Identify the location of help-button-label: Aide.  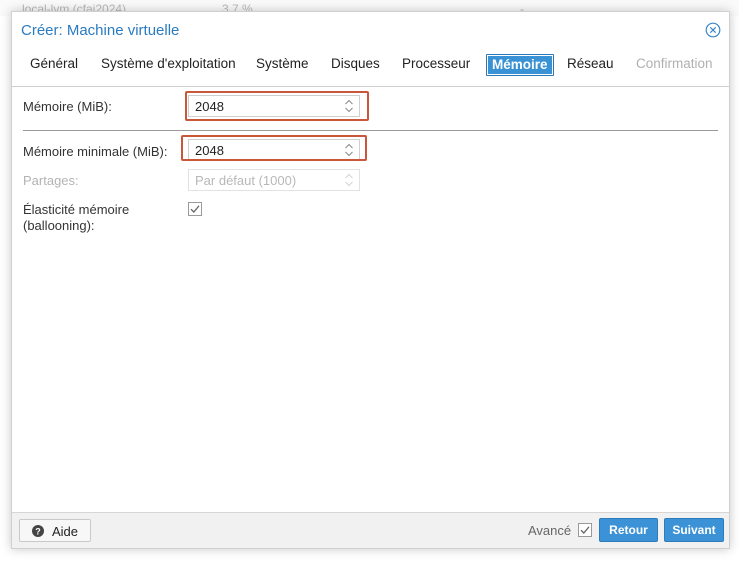
(65, 531).